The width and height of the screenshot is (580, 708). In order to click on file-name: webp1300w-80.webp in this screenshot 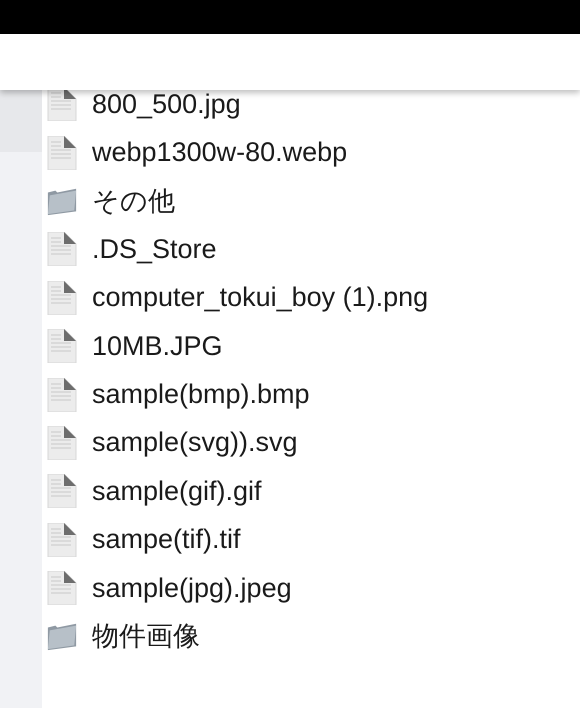, I will do `click(220, 152)`.